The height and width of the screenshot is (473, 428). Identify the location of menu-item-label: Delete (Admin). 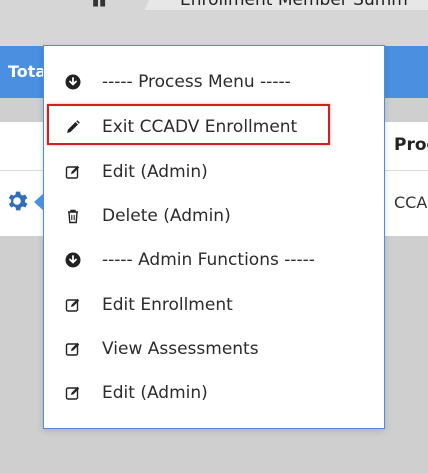
(166, 216).